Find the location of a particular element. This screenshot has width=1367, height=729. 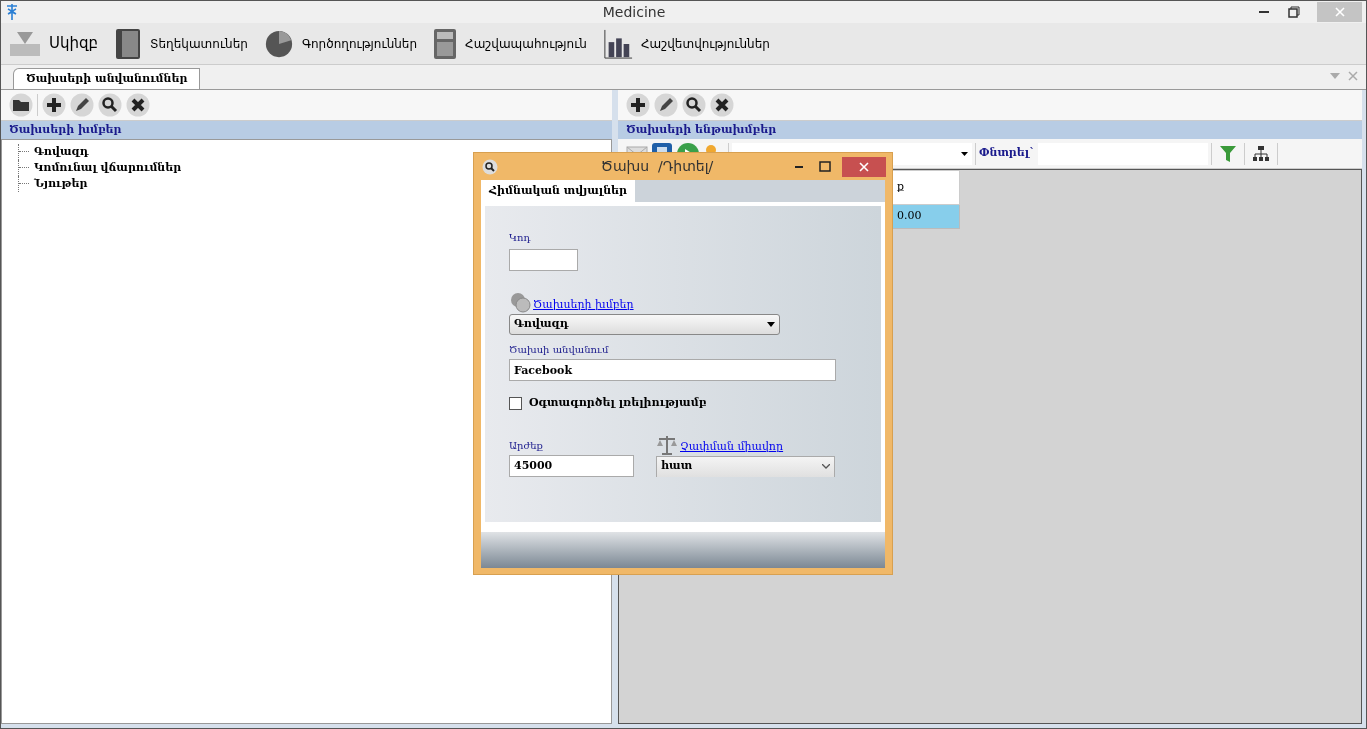

dialog-title: Ծախս /Դիտել/ is located at coordinates (657, 166).